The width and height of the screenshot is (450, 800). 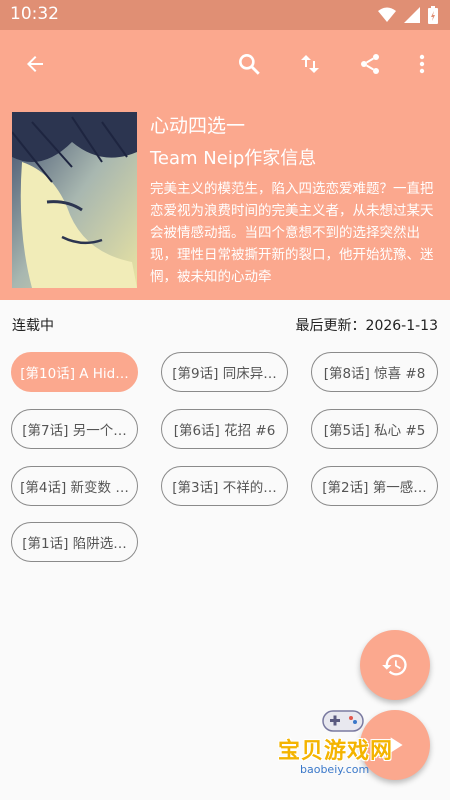 I want to click on chapter-button: [第6话] 花招 #6, so click(x=224, y=429).